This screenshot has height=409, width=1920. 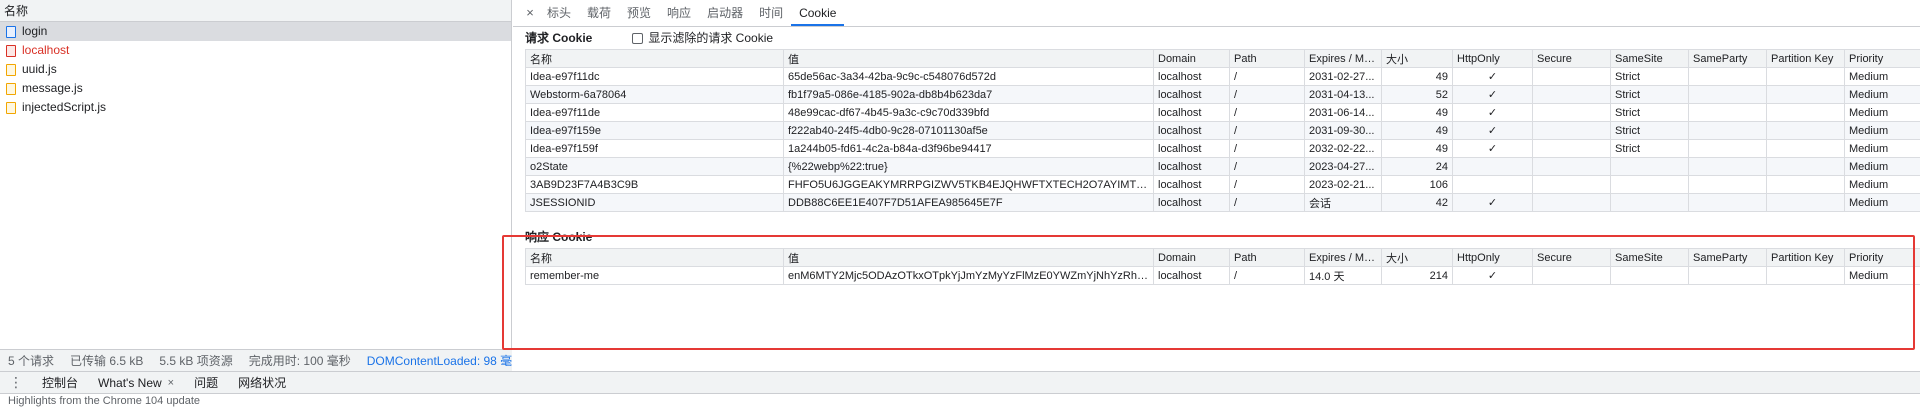 I want to click on tab-0: 标头, so click(x=559, y=13).